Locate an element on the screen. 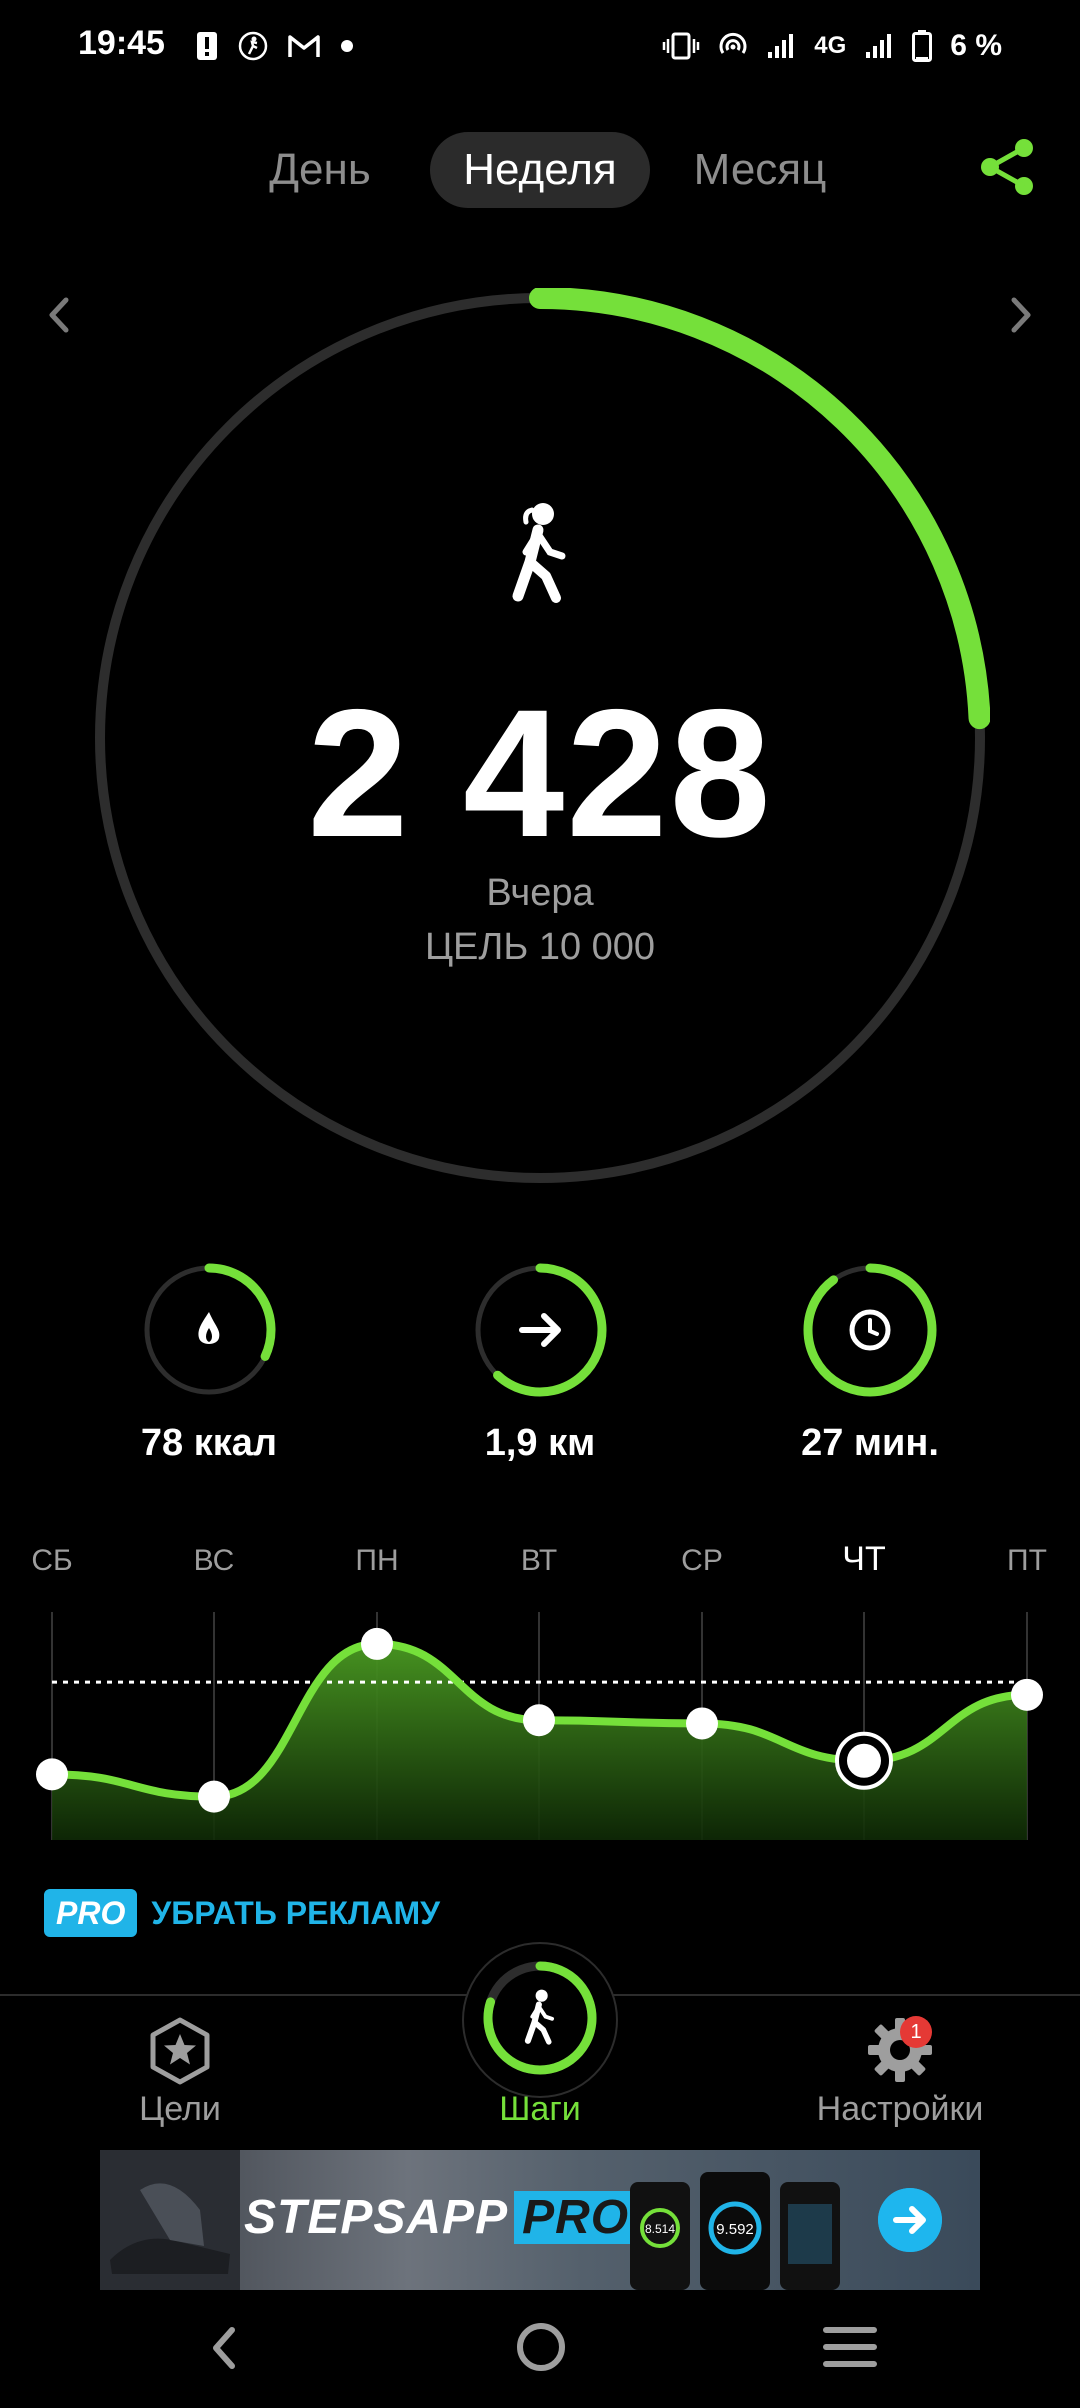 This screenshot has width=1080, height=2408. distance-ring is located at coordinates (541, 1330).